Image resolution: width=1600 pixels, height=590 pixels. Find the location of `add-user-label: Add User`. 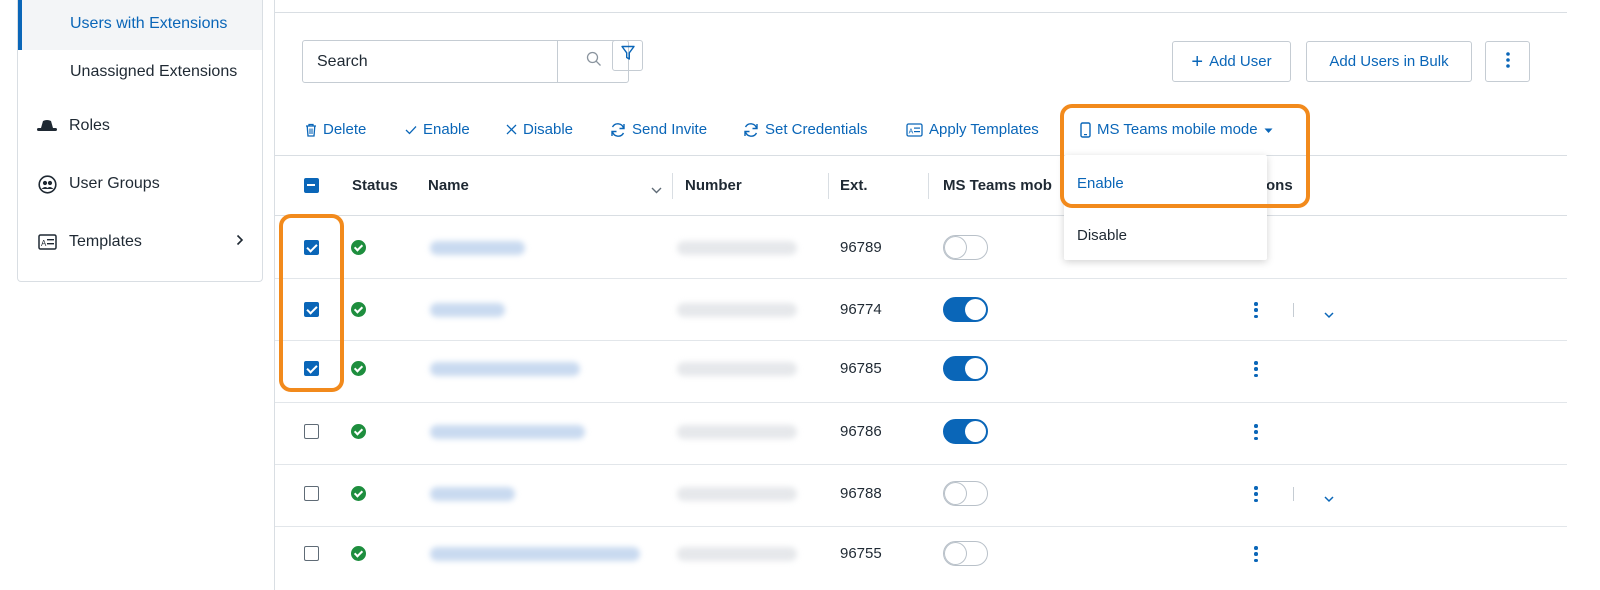

add-user-label: Add User is located at coordinates (1240, 61).